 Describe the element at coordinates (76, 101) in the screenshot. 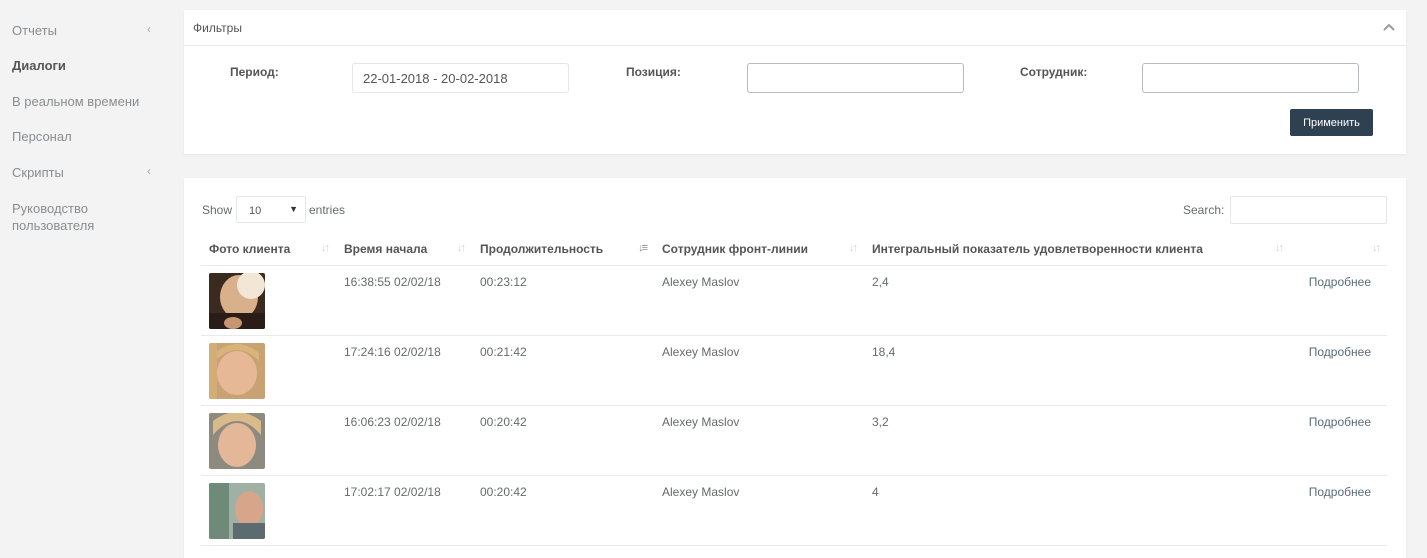

I see `sidebar-item-label: В реальном времени` at that location.